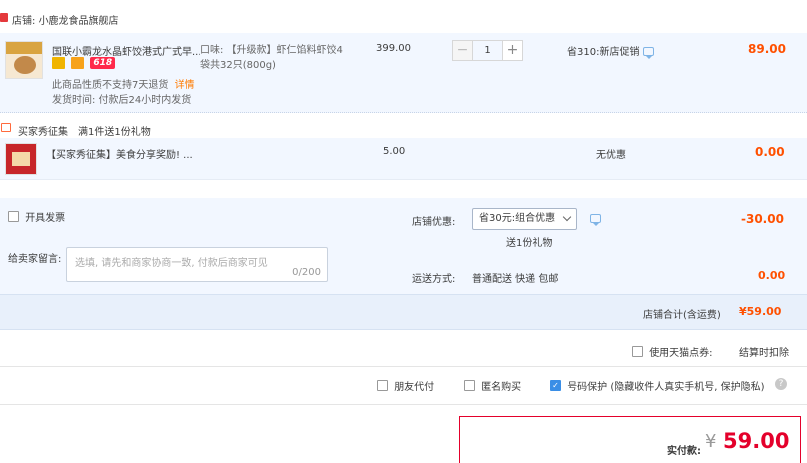  I want to click on quantity-stepper: − 1 +, so click(487, 50).